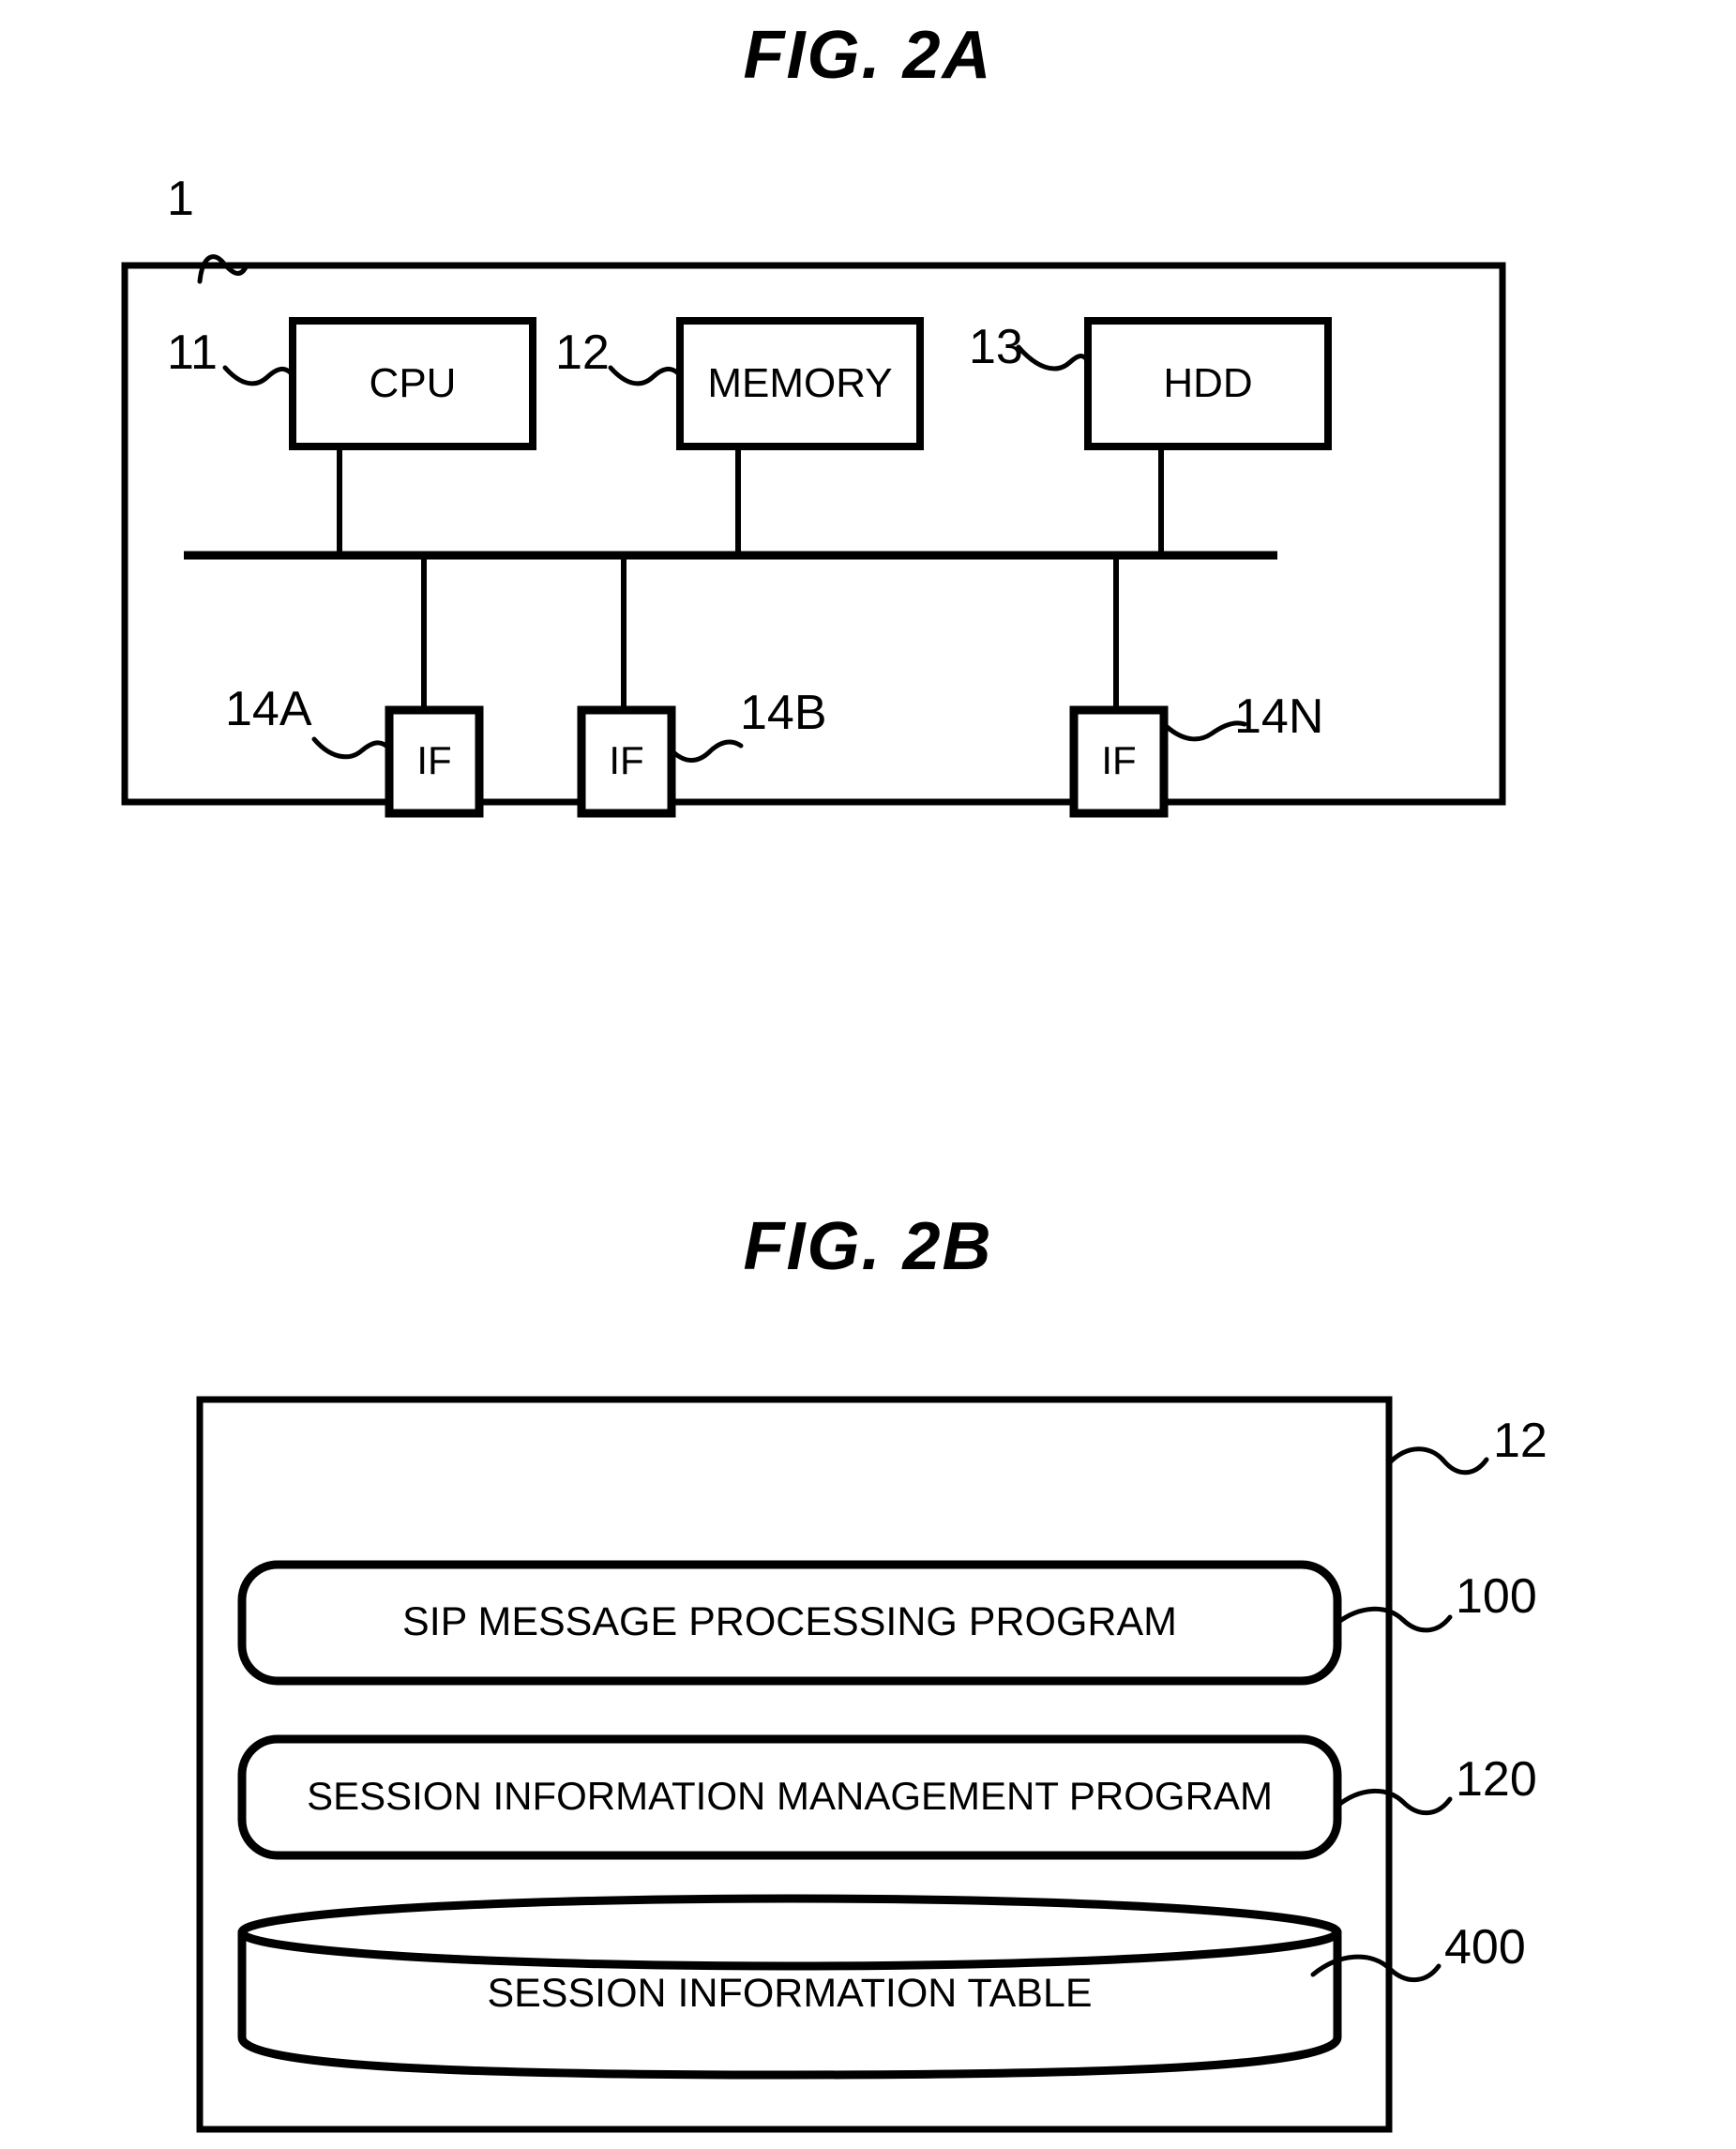 Image resolution: width=1736 pixels, height=2149 pixels. Describe the element at coordinates (1485, 1948) in the screenshot. I see `ref-number-400: 400` at that location.